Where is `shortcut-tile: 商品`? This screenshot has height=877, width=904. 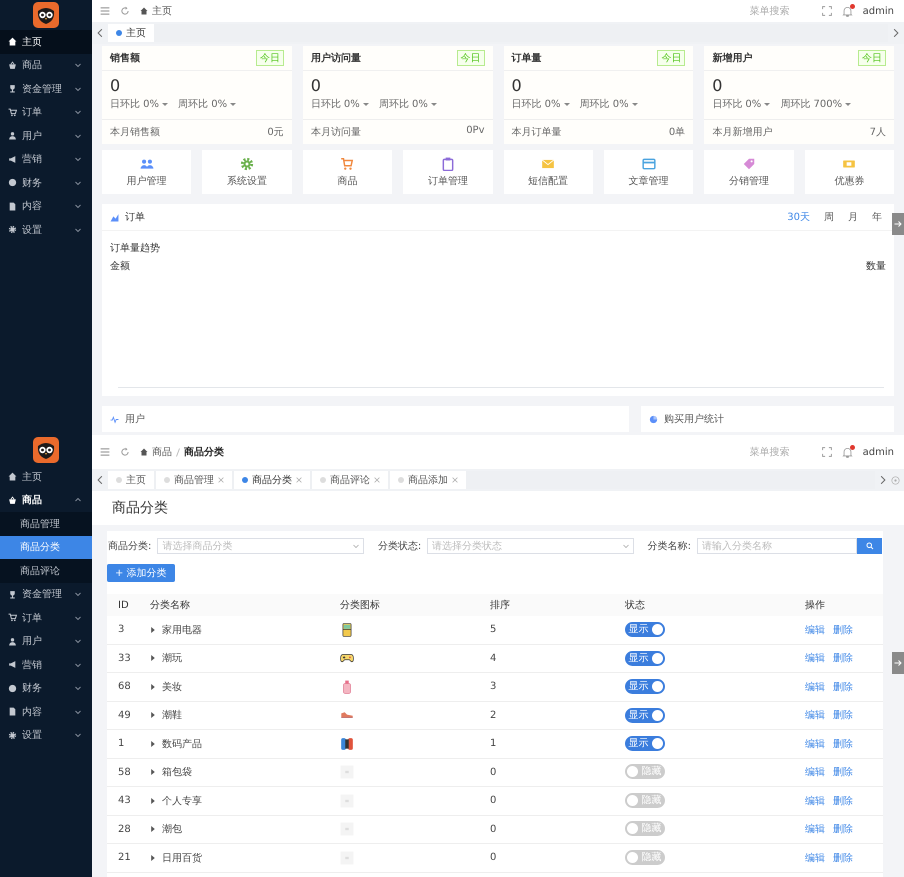
shortcut-tile: 商品 is located at coordinates (347, 172).